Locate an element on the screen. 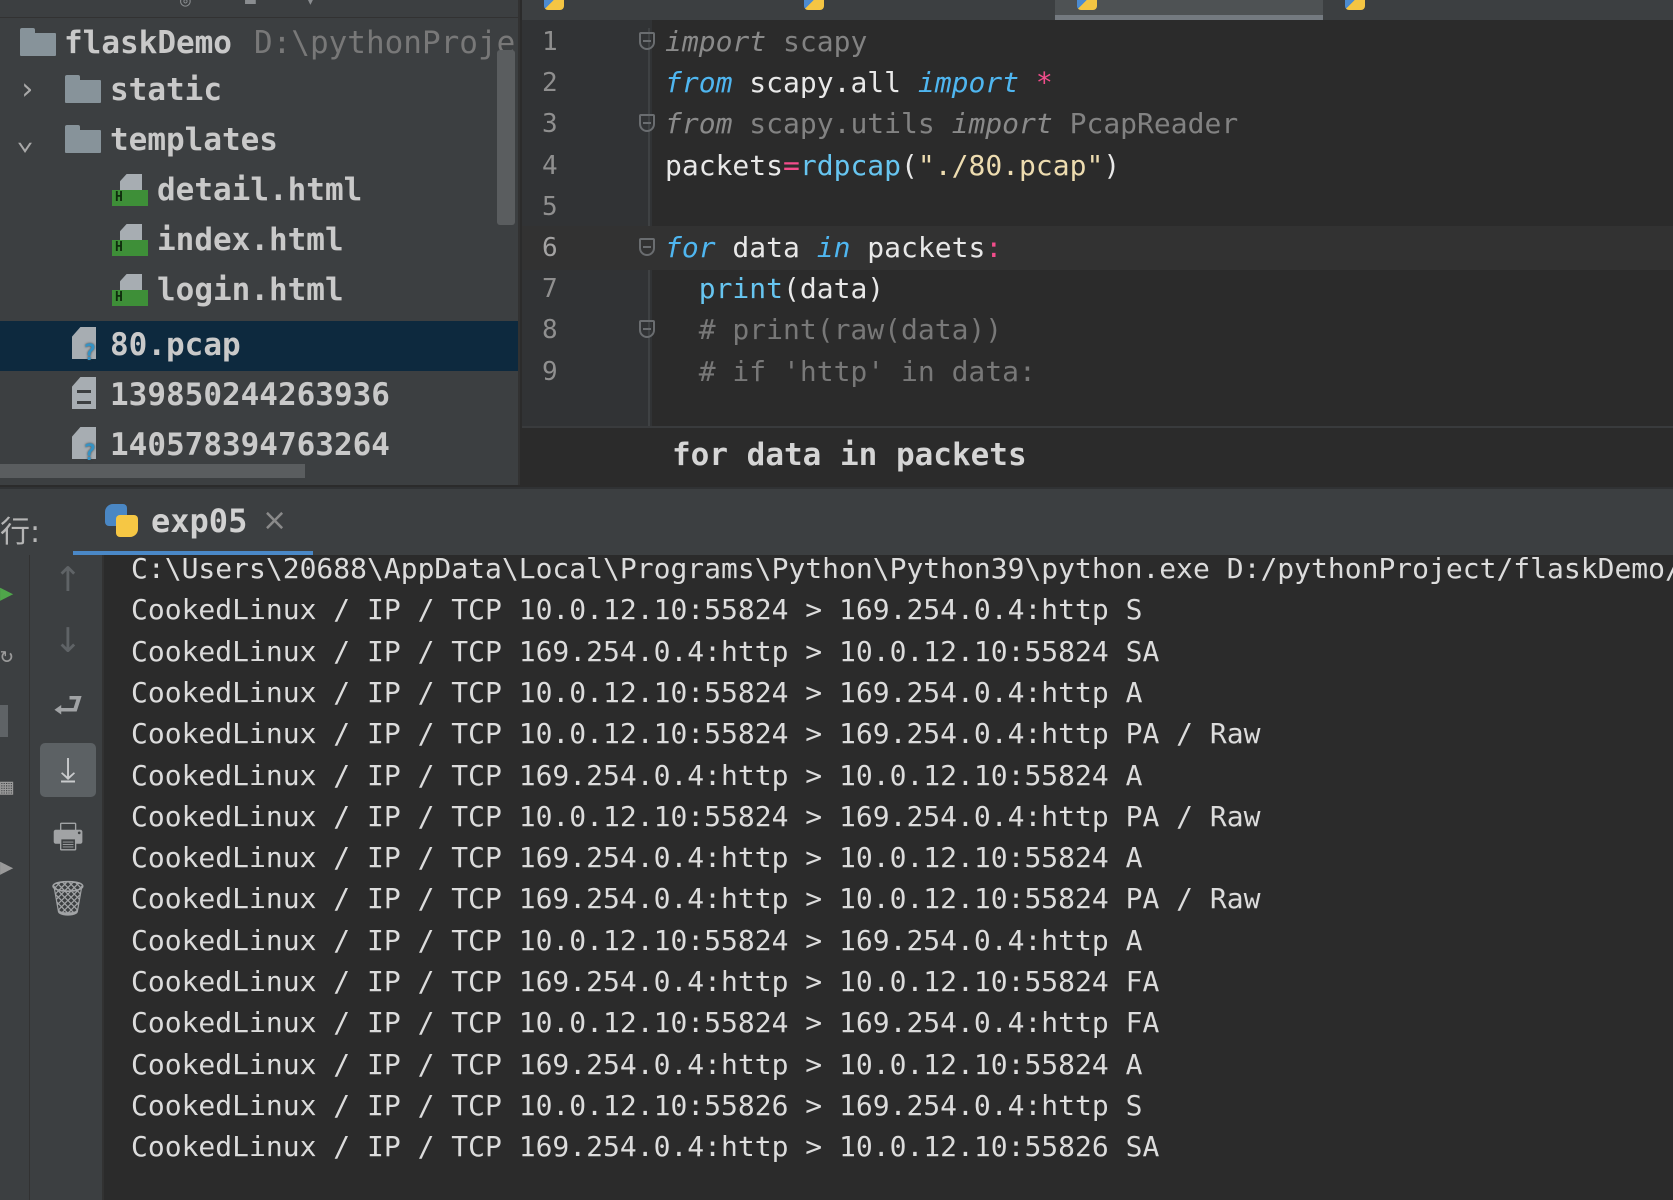  line-number: 5 is located at coordinates (567, 207).